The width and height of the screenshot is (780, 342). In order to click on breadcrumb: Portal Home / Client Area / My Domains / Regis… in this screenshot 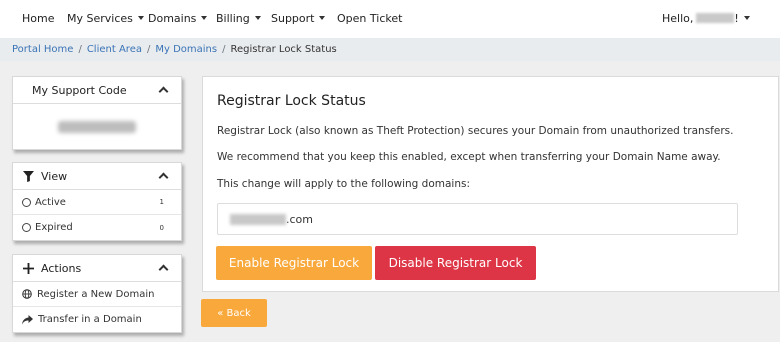, I will do `click(390, 49)`.